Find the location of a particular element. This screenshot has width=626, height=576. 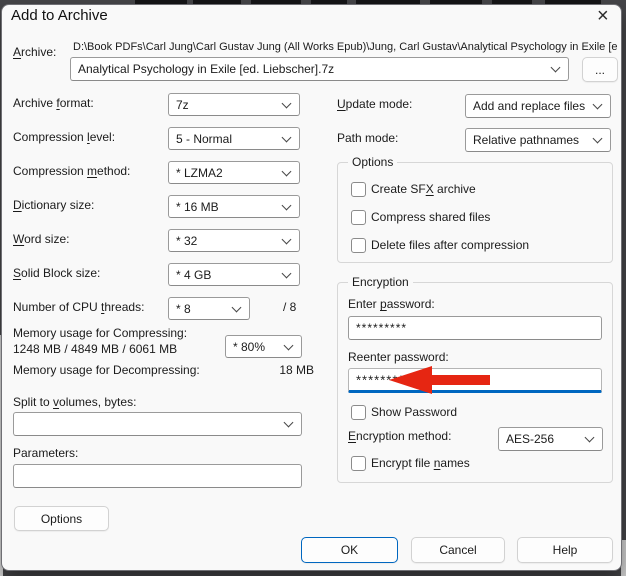

compression-method-label: Compression method: is located at coordinates (72, 171).